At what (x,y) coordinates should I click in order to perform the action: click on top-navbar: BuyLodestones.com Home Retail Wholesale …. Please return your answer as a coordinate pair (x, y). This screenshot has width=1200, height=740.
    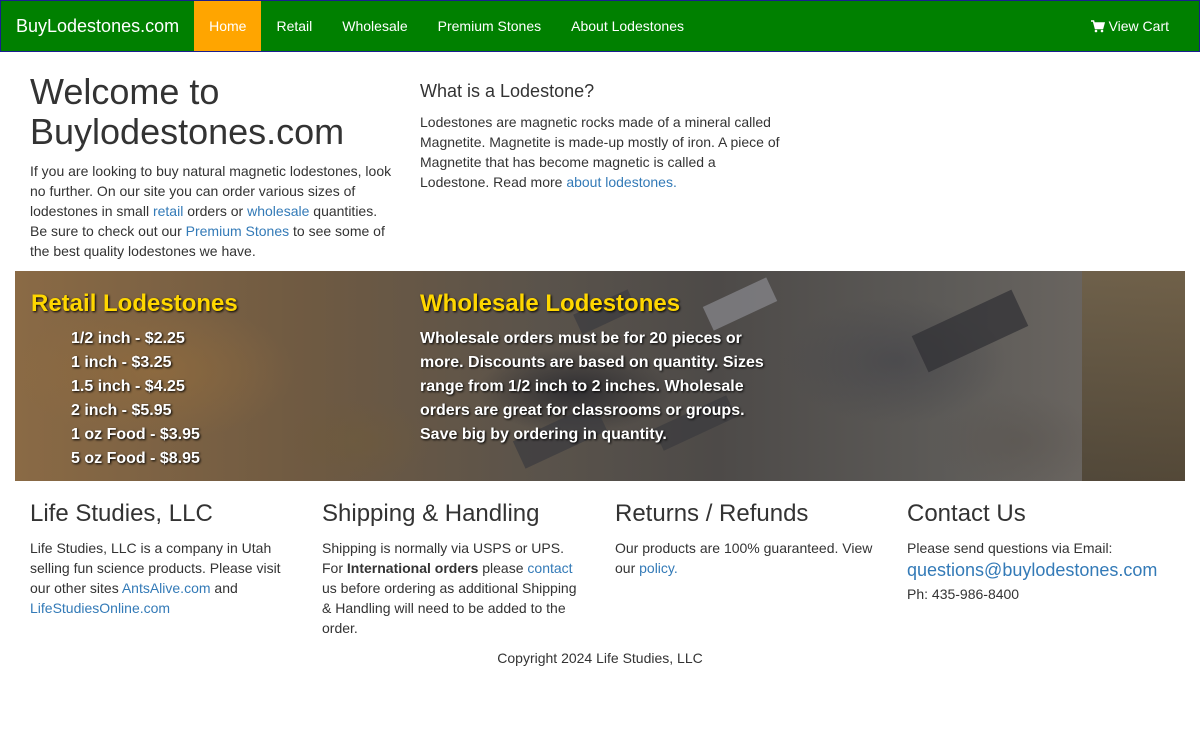
    Looking at the image, I should click on (600, 26).